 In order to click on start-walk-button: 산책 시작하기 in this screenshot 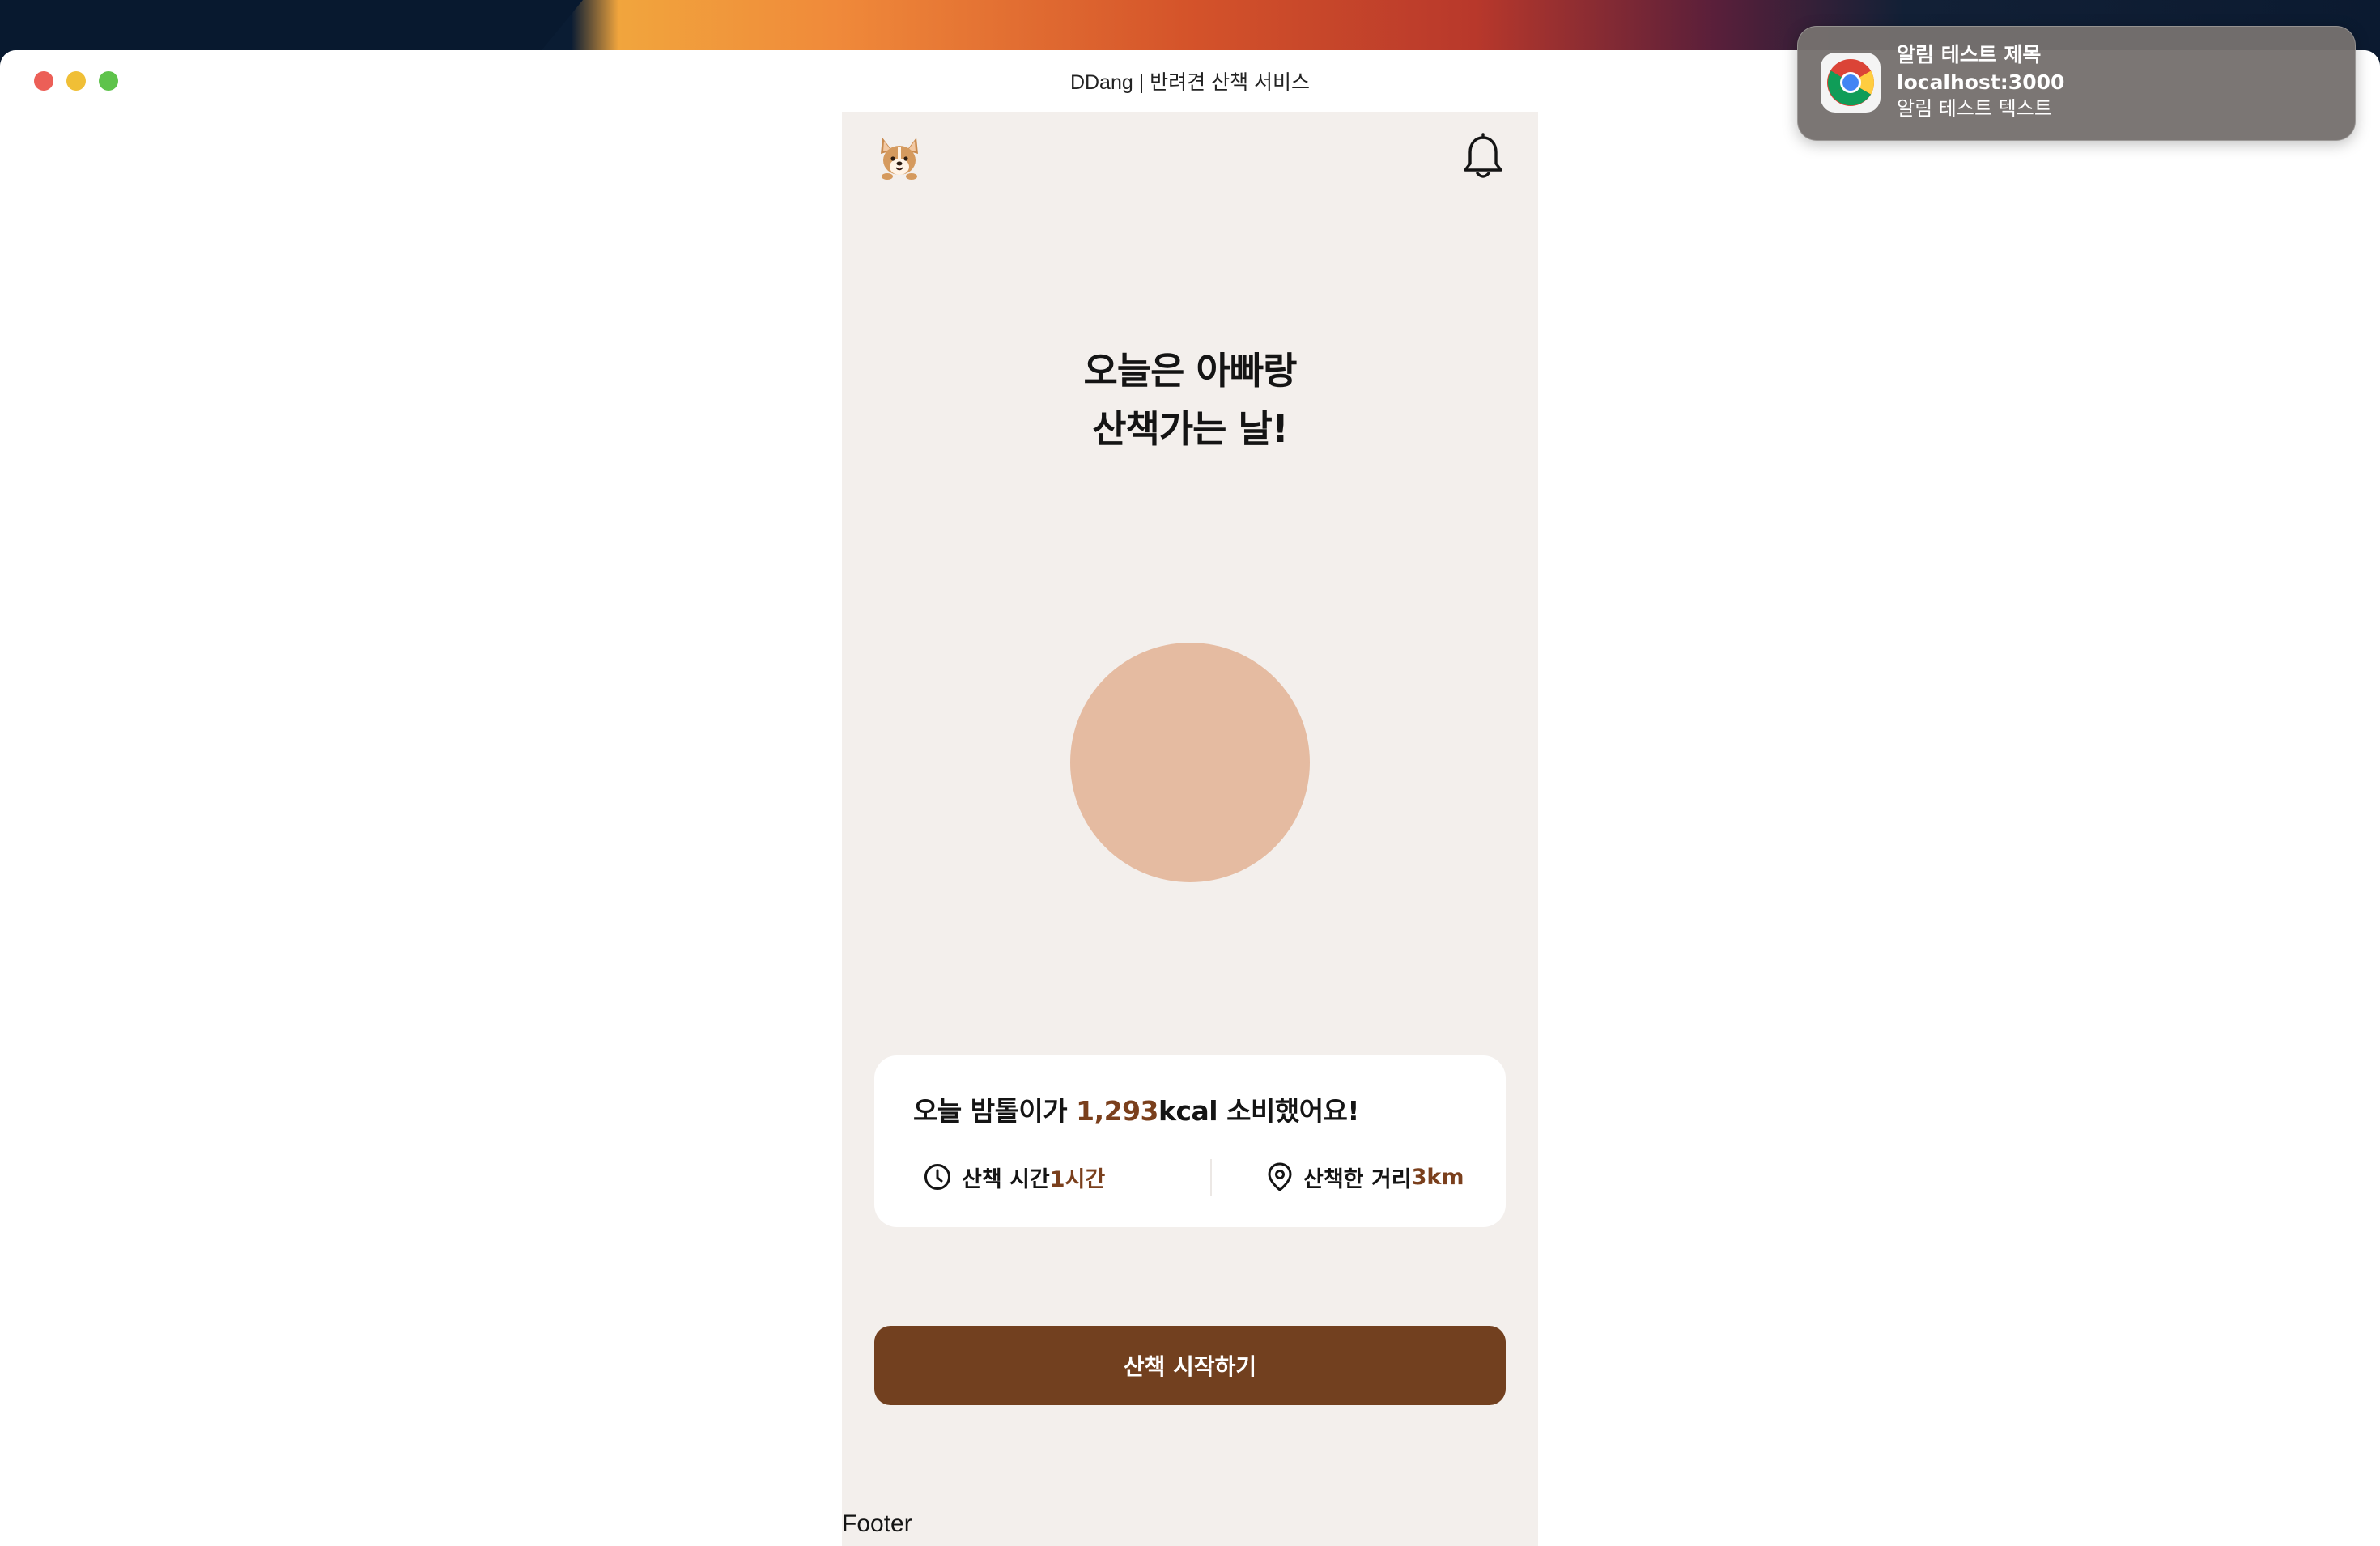, I will do `click(1190, 1365)`.